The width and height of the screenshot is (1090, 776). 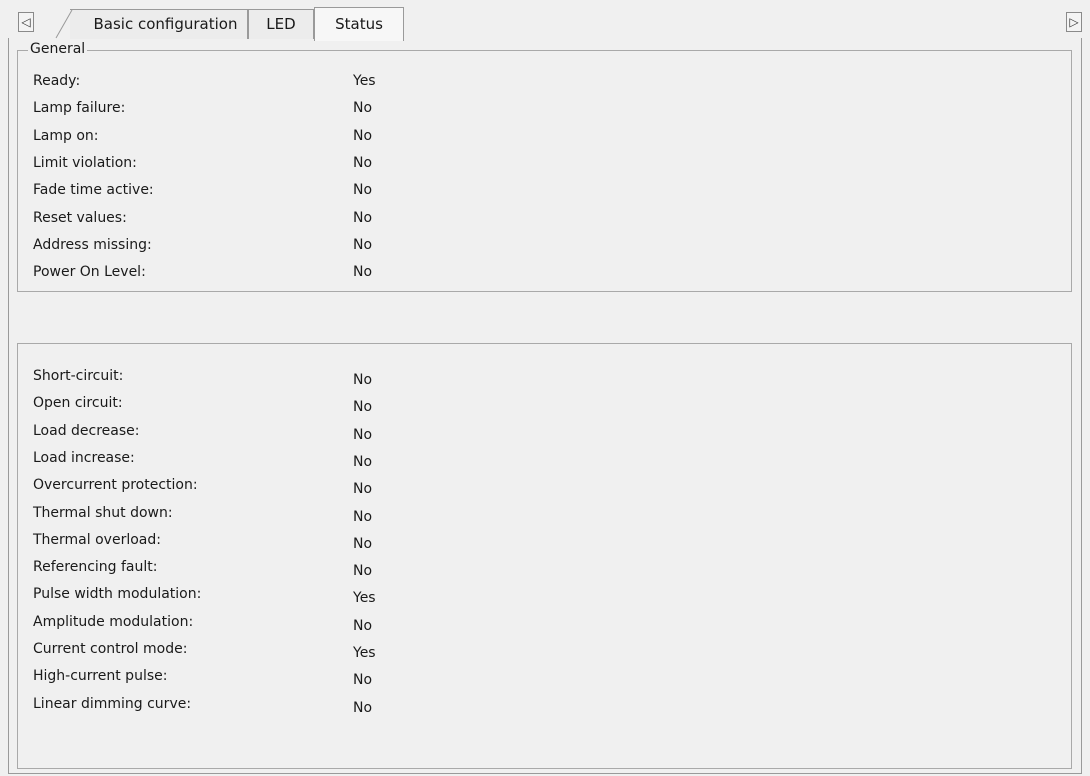 I want to click on status-row: Referencing fault: No, so click(x=283, y=569).